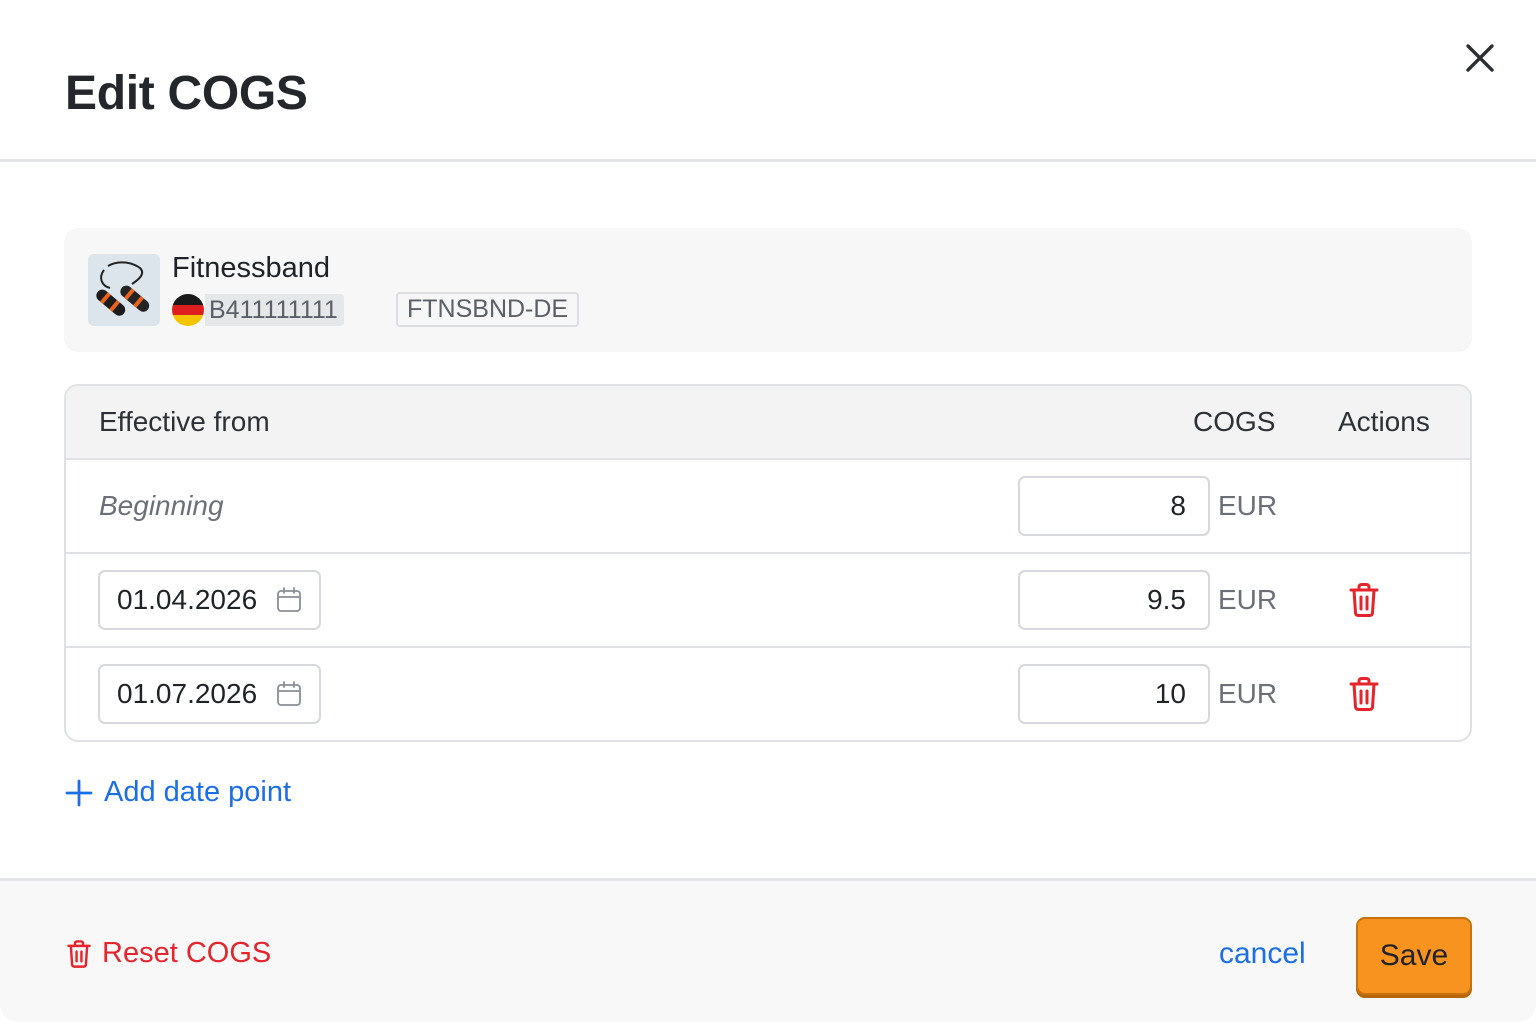 Image resolution: width=1536 pixels, height=1022 pixels. What do you see at coordinates (768, 507) in the screenshot?
I see `table-row: Beginning 8 EUR` at bounding box center [768, 507].